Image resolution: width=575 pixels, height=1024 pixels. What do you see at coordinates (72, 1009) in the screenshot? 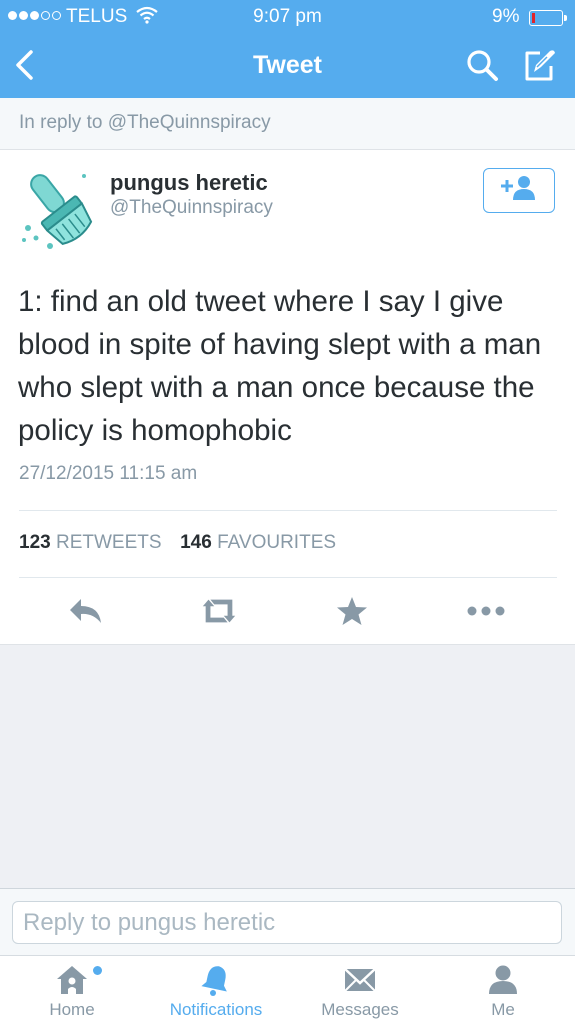
I see `tab-label: Home` at bounding box center [72, 1009].